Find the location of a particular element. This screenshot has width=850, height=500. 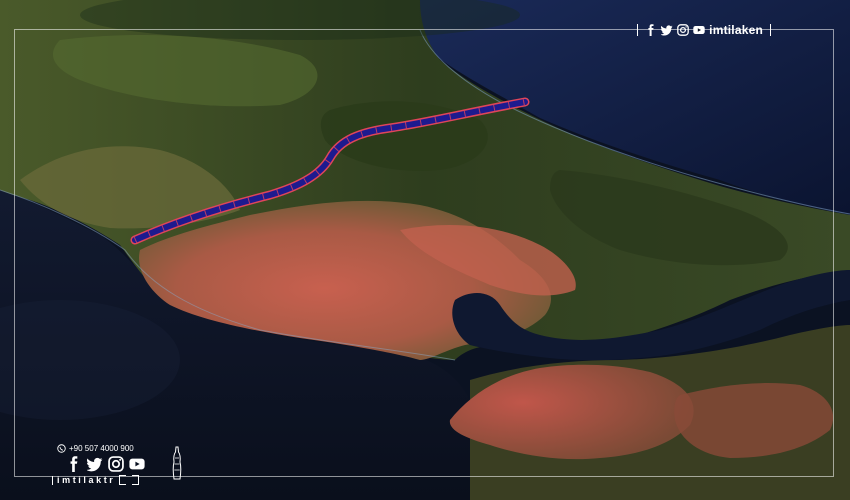

top-handle: imtilaken is located at coordinates (736, 30).